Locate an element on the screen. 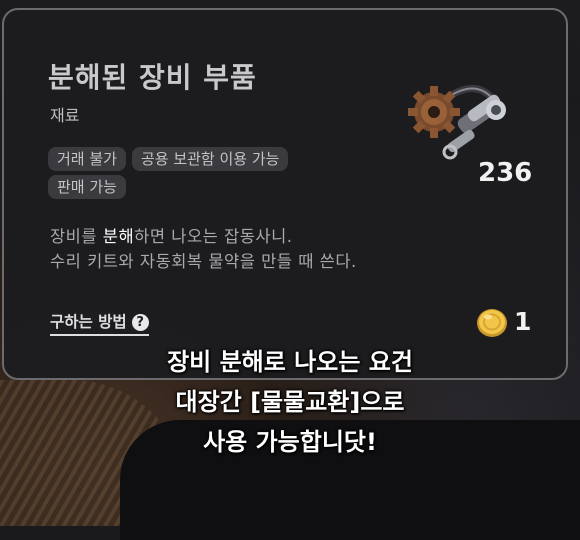  description-highlight: 분해 is located at coordinates (118, 236).